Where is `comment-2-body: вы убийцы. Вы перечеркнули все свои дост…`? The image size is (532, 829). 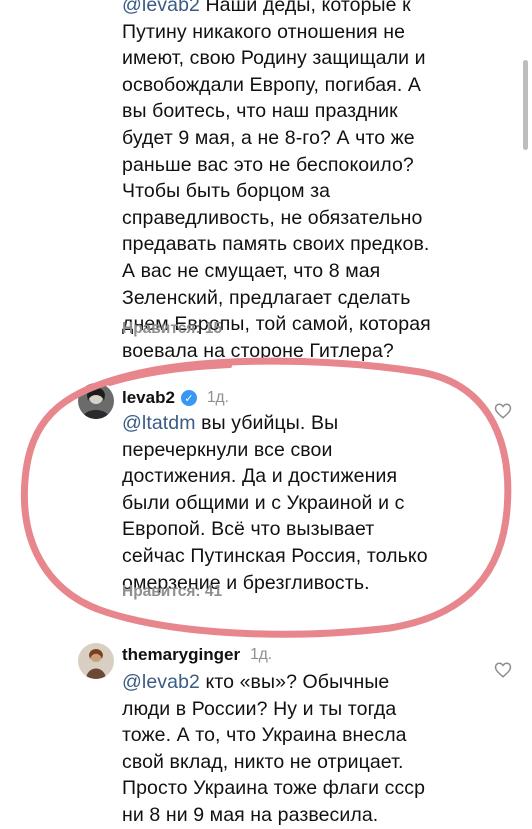 comment-2-body: вы убийцы. Вы перечеркнули все свои дост… is located at coordinates (275, 503).